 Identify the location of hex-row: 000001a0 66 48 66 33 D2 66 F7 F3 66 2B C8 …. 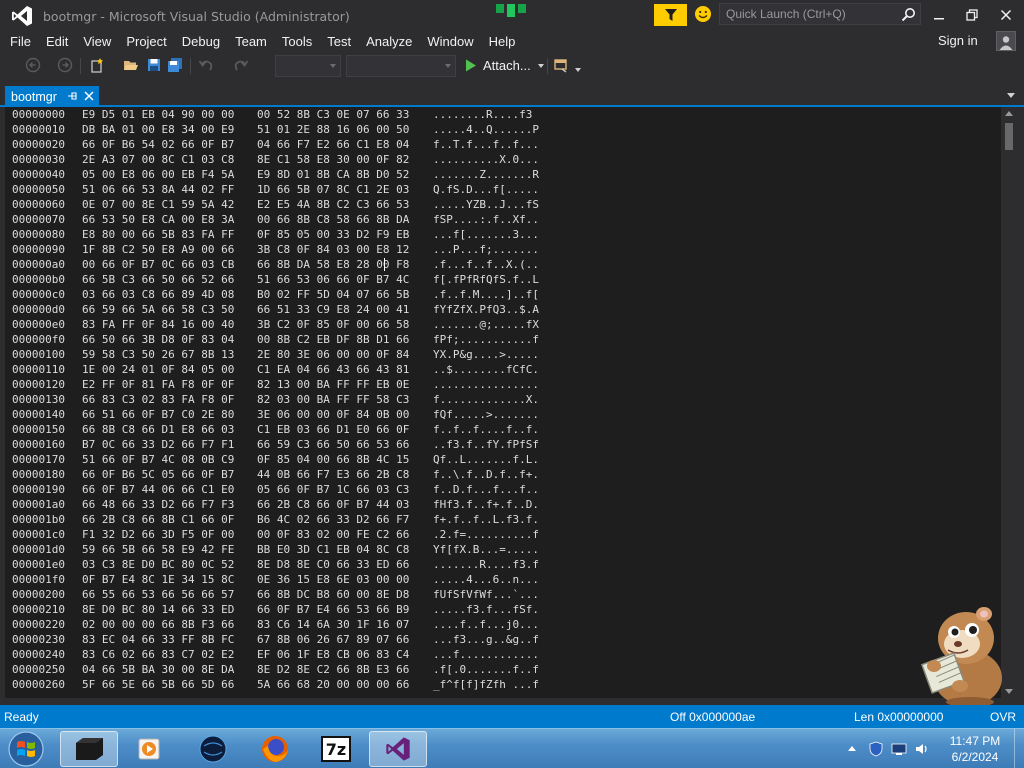
(282, 504).